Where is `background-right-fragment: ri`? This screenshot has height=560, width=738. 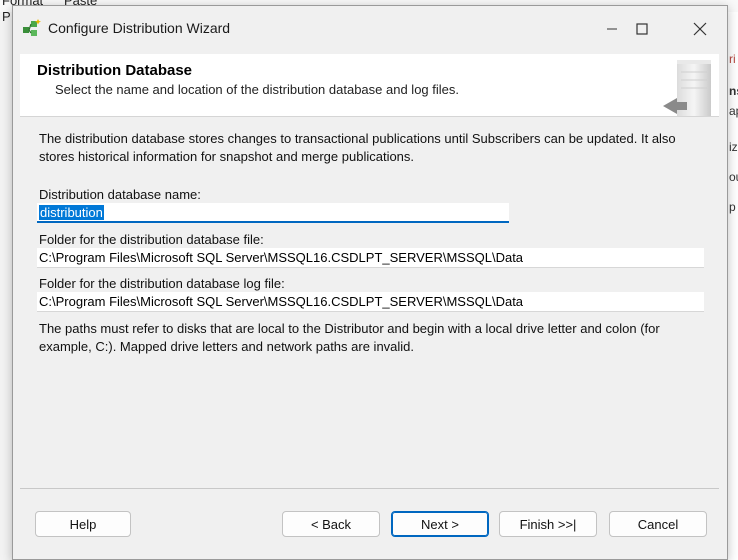
background-right-fragment: ri is located at coordinates (732, 59).